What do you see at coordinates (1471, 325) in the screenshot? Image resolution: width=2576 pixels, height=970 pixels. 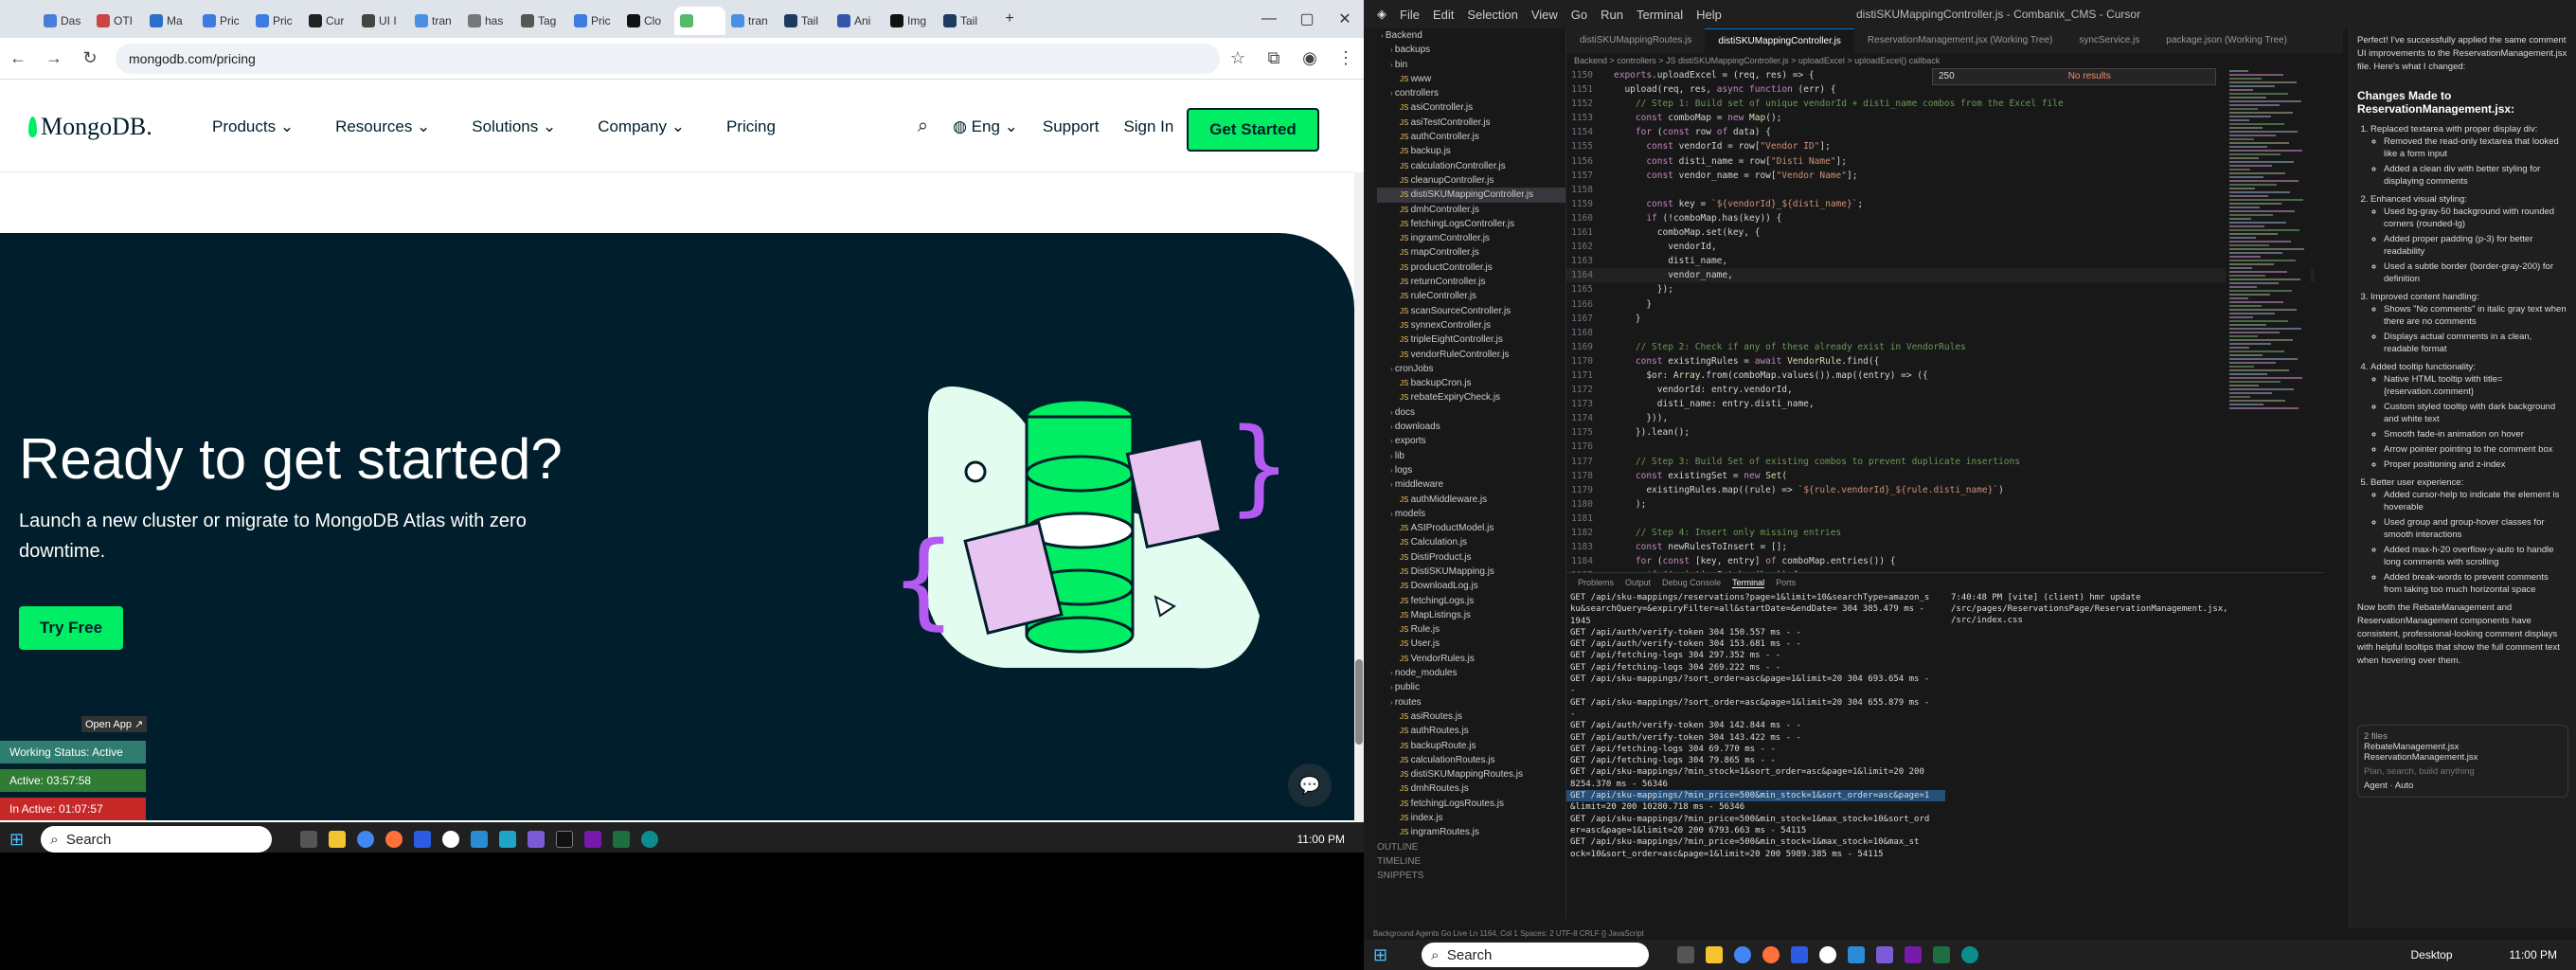 I see `explorer-file: JS synnexController.js` at bounding box center [1471, 325].